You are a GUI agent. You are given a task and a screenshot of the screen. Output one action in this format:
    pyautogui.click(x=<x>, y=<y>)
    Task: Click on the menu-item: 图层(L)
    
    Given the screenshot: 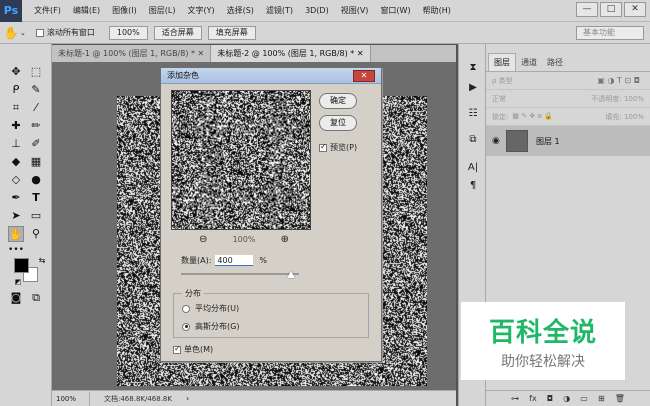 What is the action you would take?
    pyautogui.click(x=162, y=11)
    